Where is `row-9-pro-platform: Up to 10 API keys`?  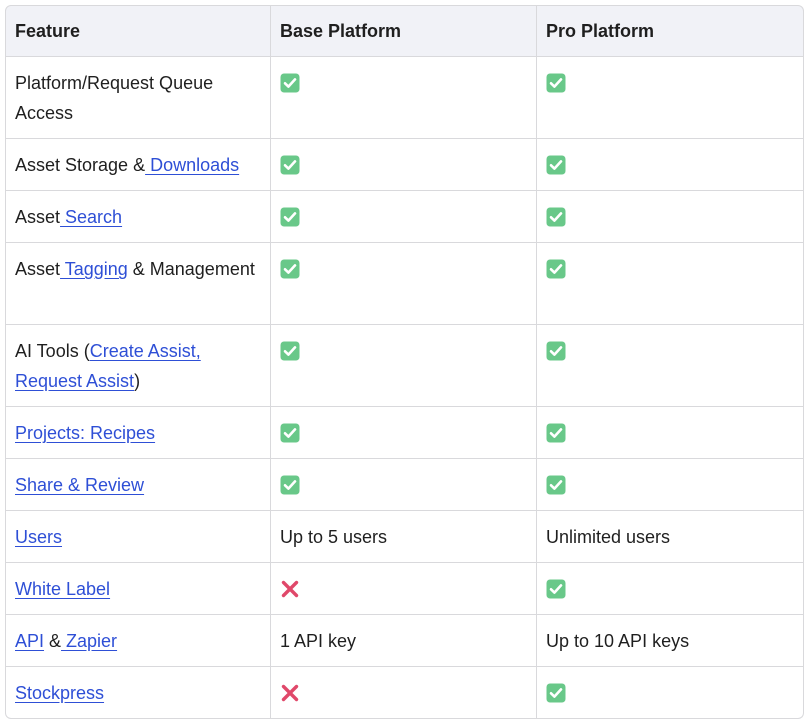 row-9-pro-platform: Up to 10 API keys is located at coordinates (670, 641).